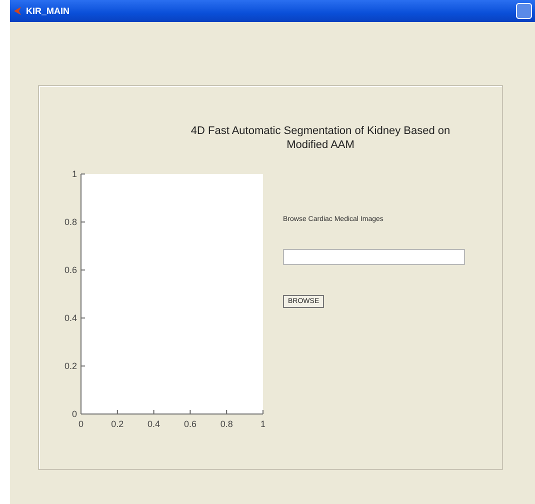 Image resolution: width=535 pixels, height=504 pixels. I want to click on y-tick-label: 0.2, so click(70, 366).